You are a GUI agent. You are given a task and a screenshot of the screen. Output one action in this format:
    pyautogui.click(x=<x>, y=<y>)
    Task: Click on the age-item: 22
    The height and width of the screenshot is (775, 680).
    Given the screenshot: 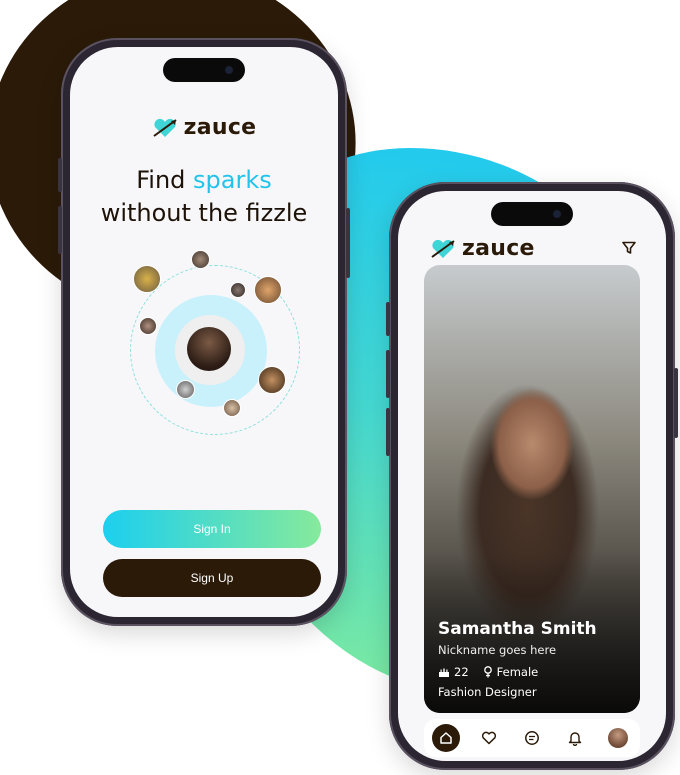 What is the action you would take?
    pyautogui.click(x=453, y=672)
    